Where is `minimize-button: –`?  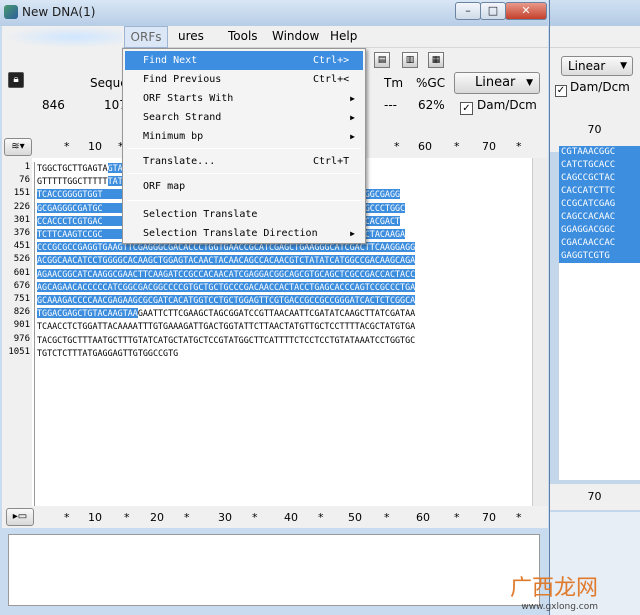 minimize-button: – is located at coordinates (468, 11).